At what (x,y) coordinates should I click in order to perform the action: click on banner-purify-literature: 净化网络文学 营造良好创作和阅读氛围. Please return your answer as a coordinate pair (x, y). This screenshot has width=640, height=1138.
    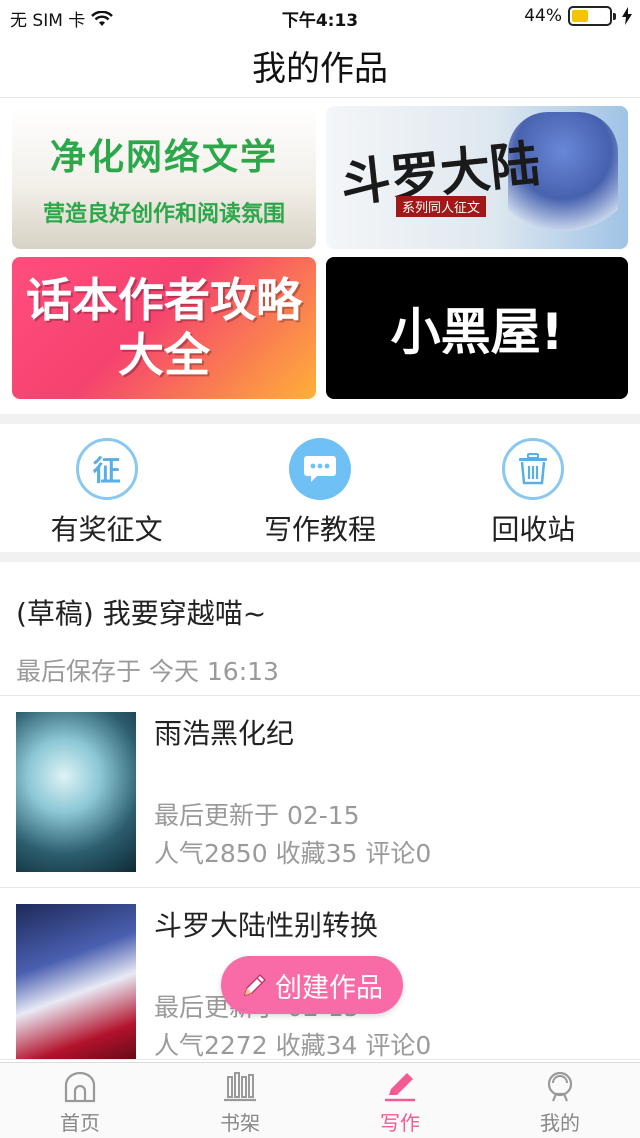
    Looking at the image, I should click on (164, 177).